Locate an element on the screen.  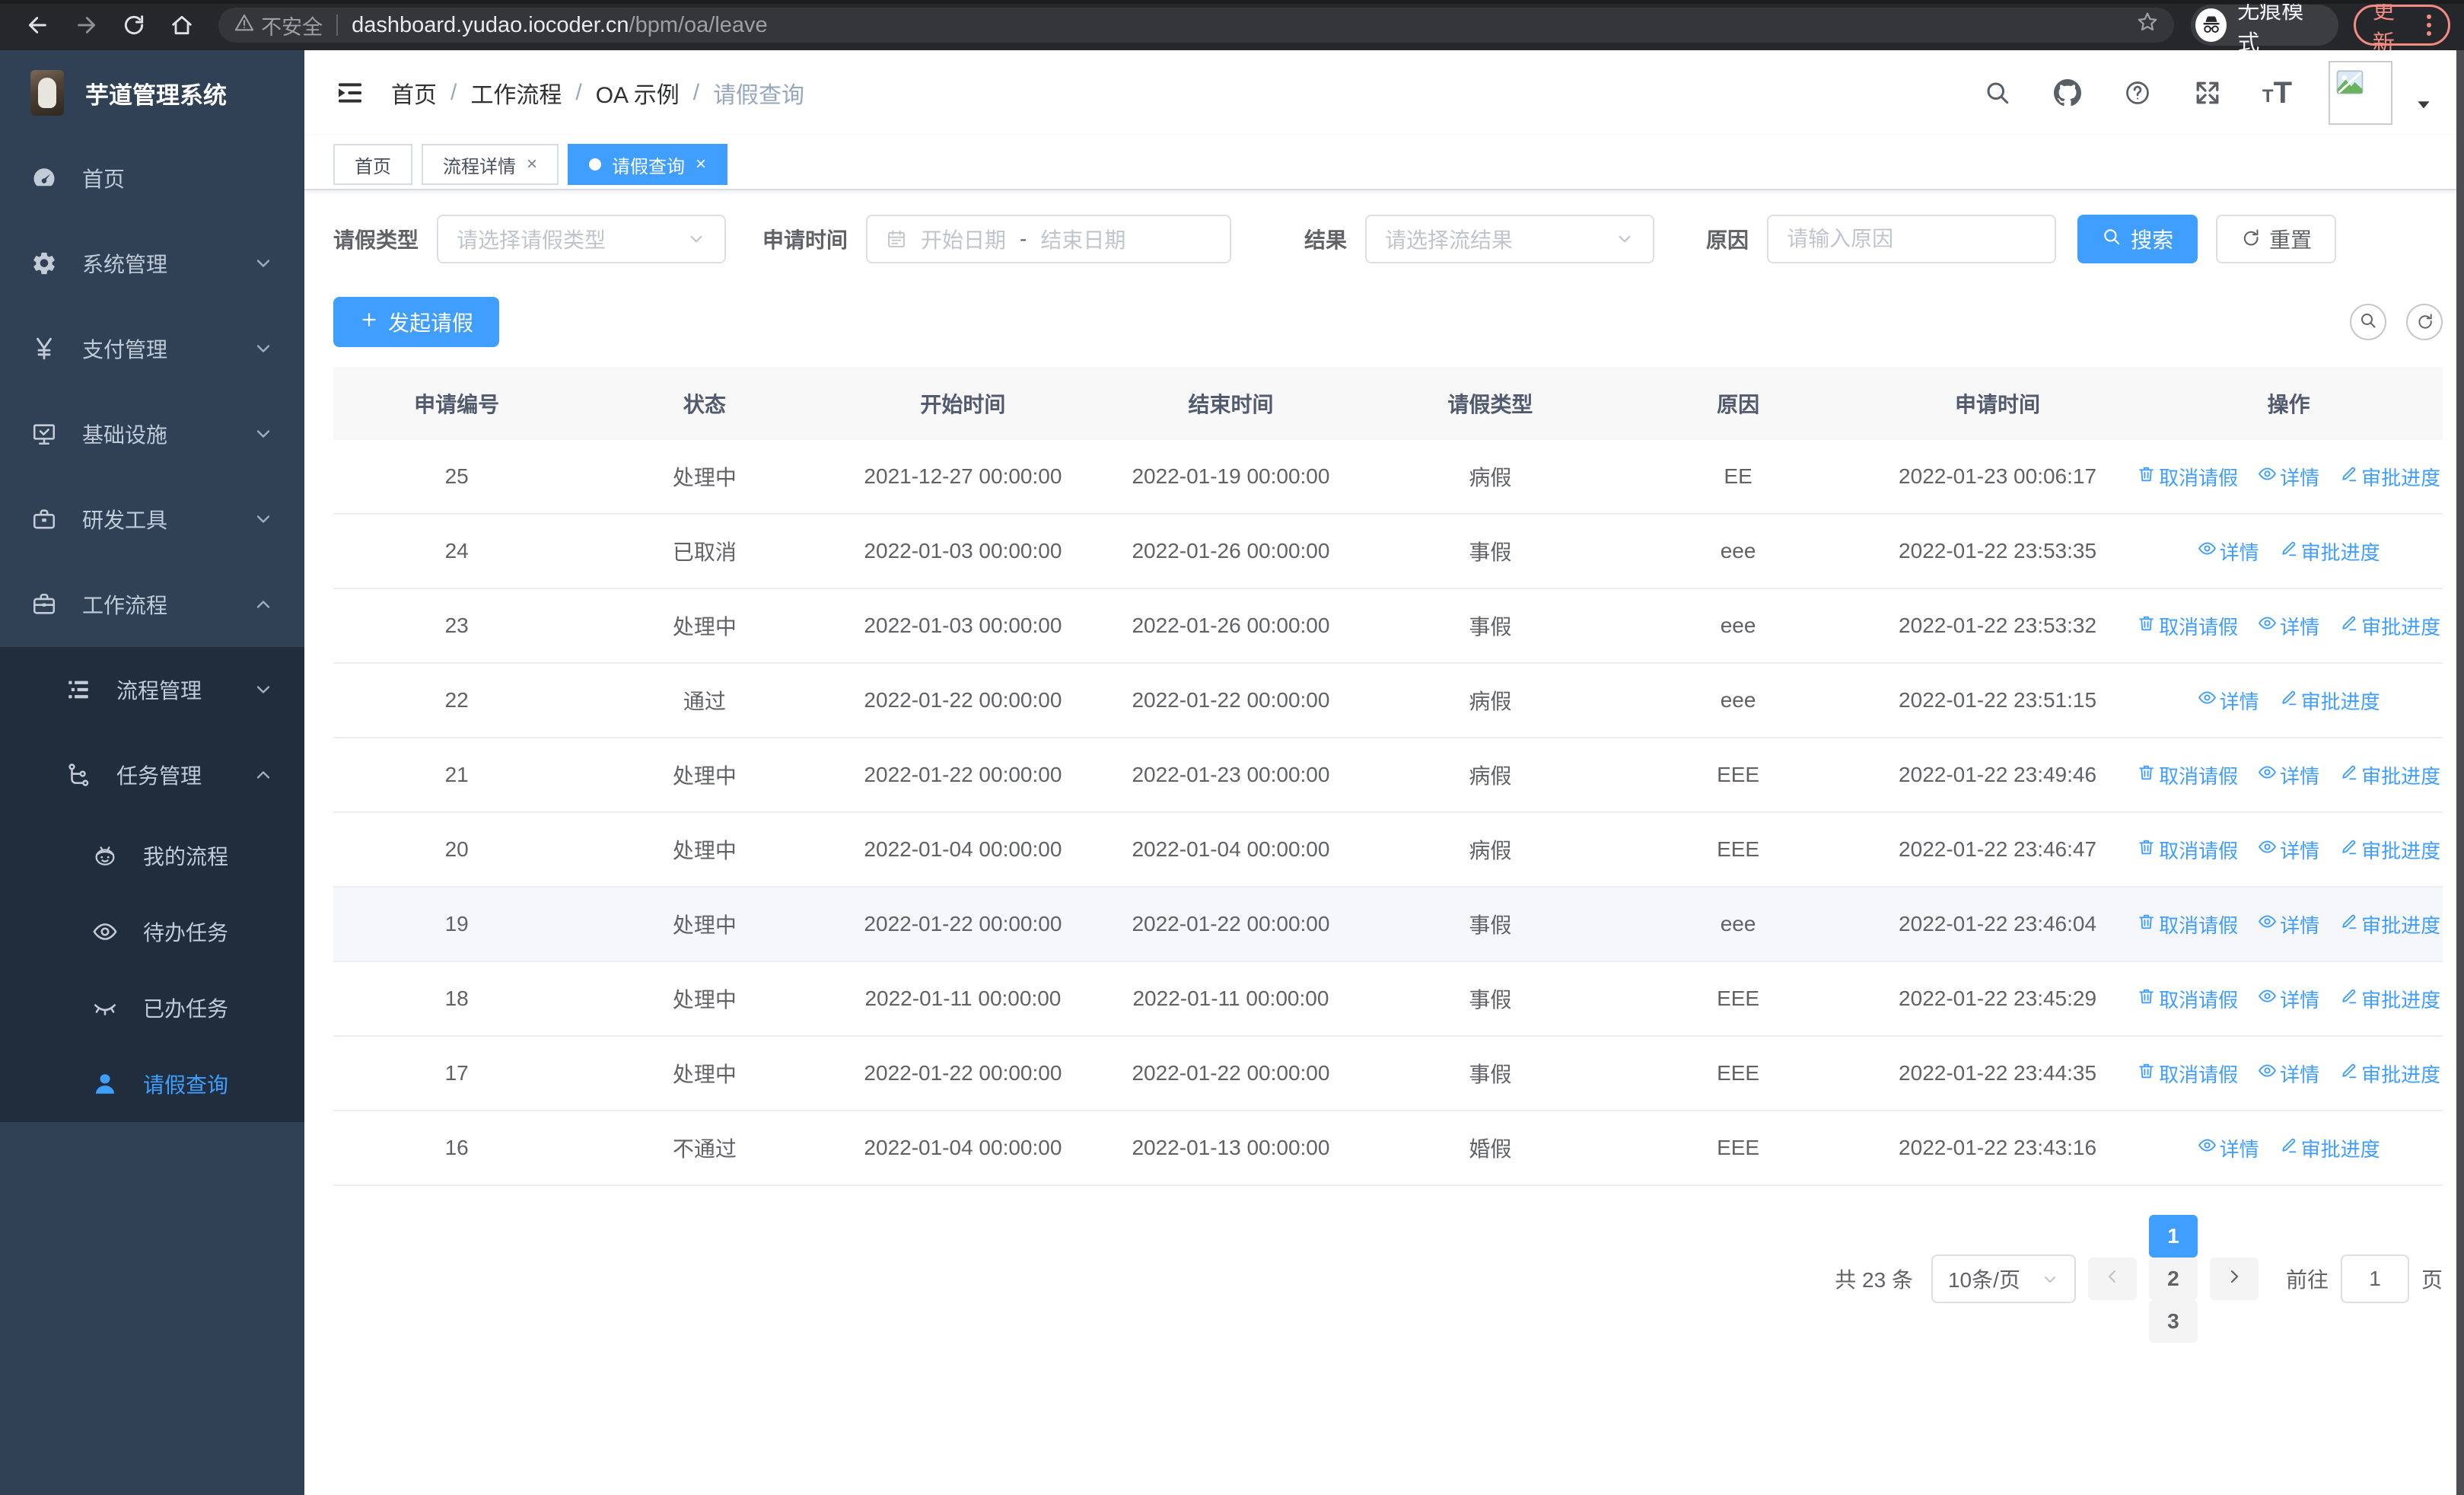
cell-type: 事假 is located at coordinates (1490, 1075).